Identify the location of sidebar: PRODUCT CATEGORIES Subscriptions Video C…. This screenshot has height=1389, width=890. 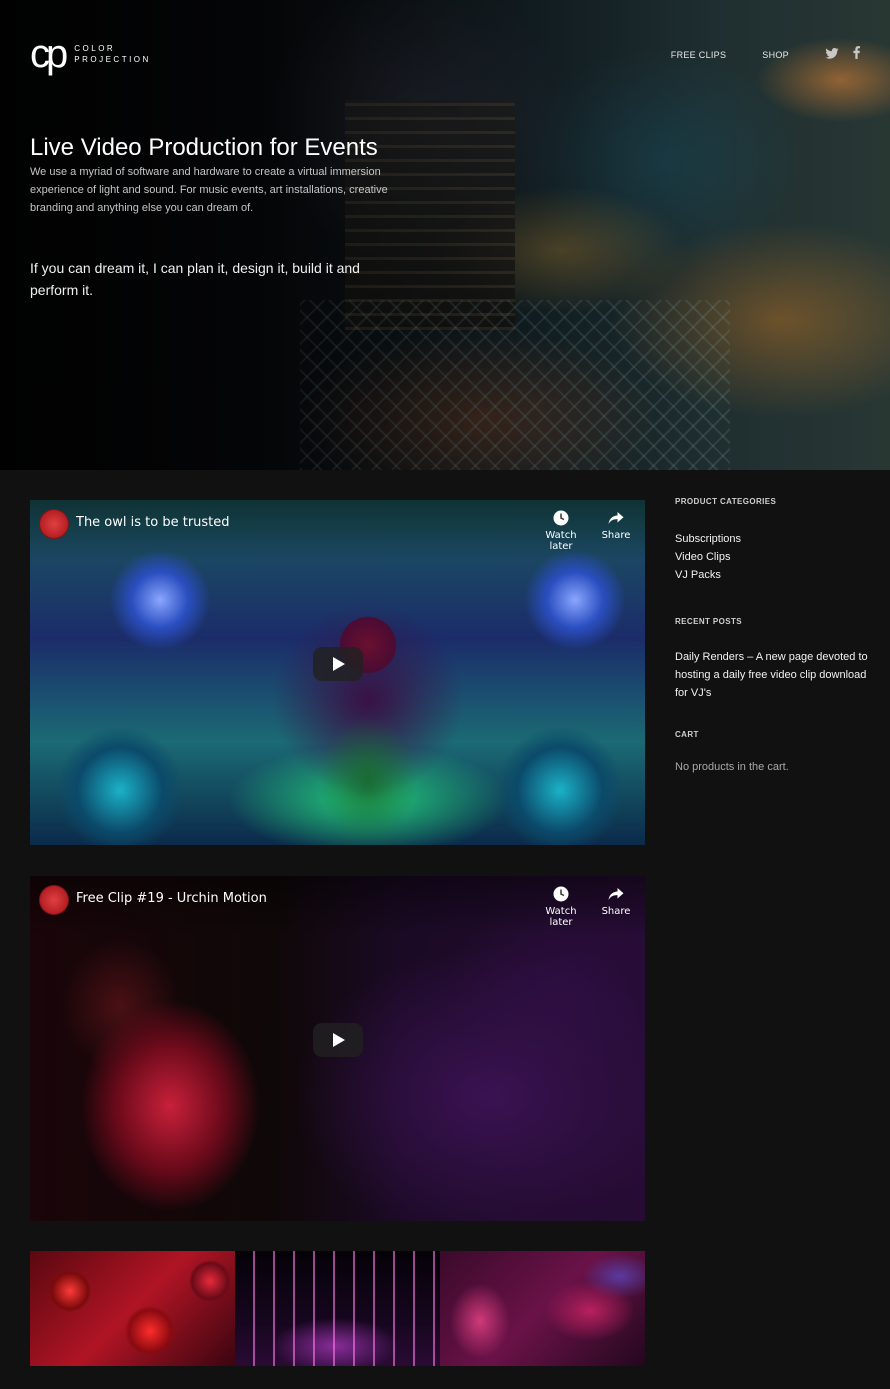
(772, 635).